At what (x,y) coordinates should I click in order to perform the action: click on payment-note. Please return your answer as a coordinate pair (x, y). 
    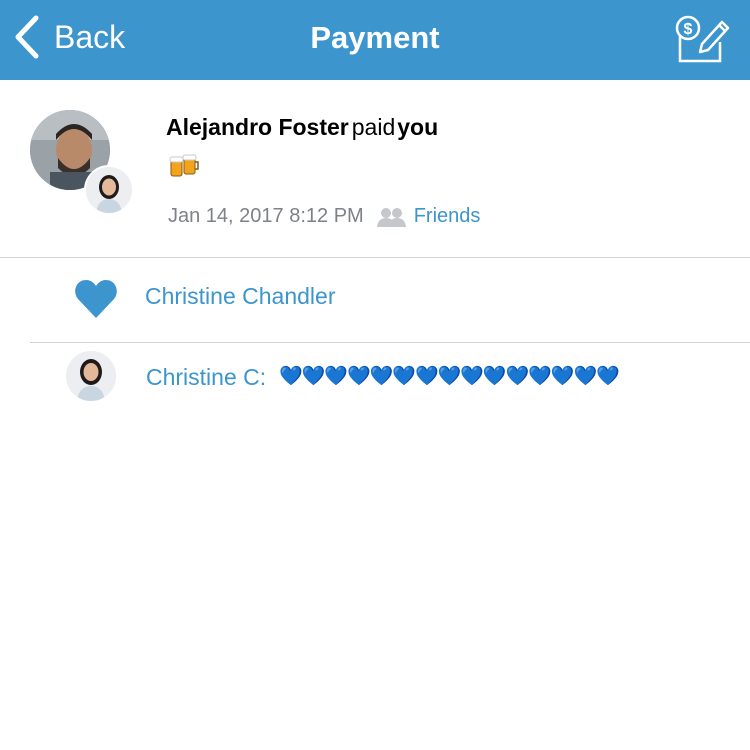
    Looking at the image, I should click on (184, 166).